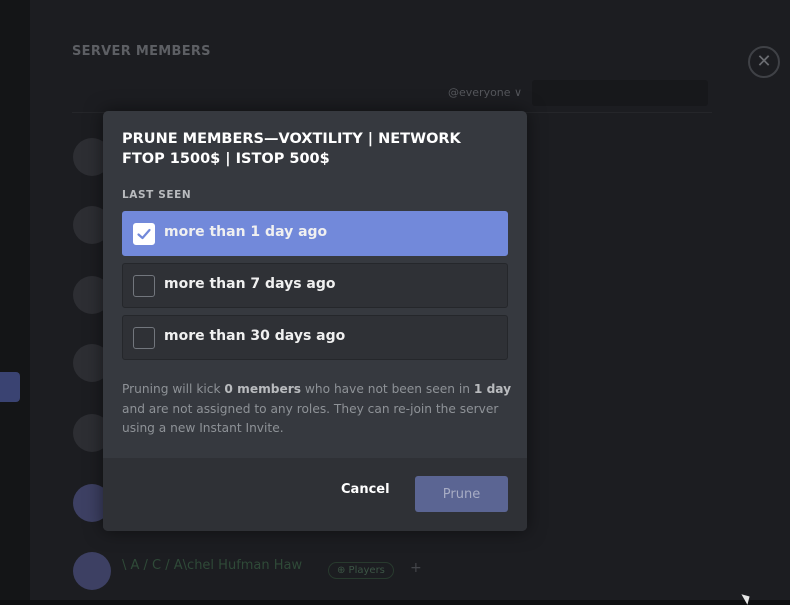 The height and width of the screenshot is (605, 790). Describe the element at coordinates (15, 300) in the screenshot. I see `server-sidebar` at that location.